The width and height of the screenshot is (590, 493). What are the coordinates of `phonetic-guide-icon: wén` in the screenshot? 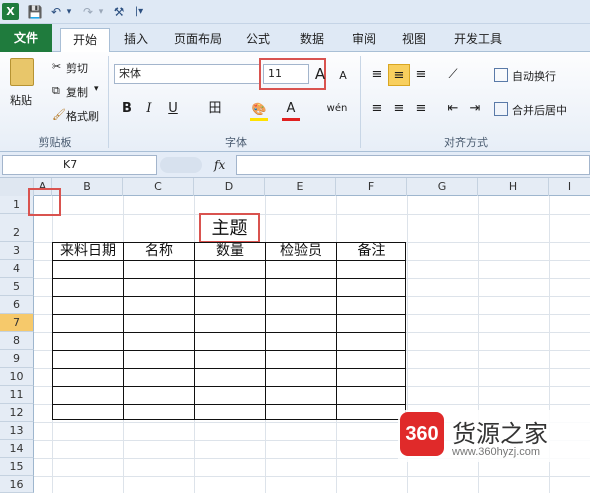 It's located at (337, 109).